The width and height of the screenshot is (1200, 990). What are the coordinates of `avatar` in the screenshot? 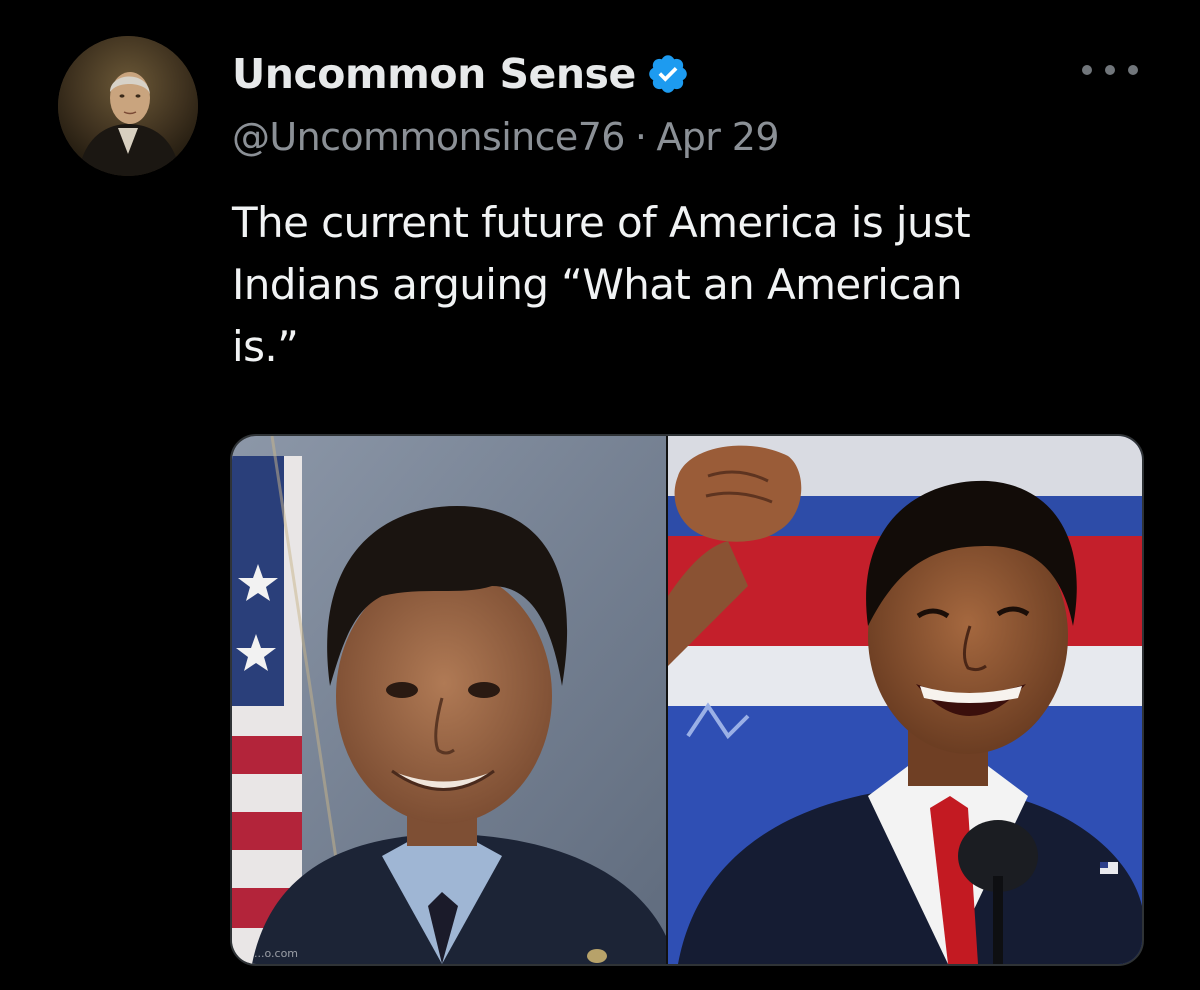 It's located at (128, 106).